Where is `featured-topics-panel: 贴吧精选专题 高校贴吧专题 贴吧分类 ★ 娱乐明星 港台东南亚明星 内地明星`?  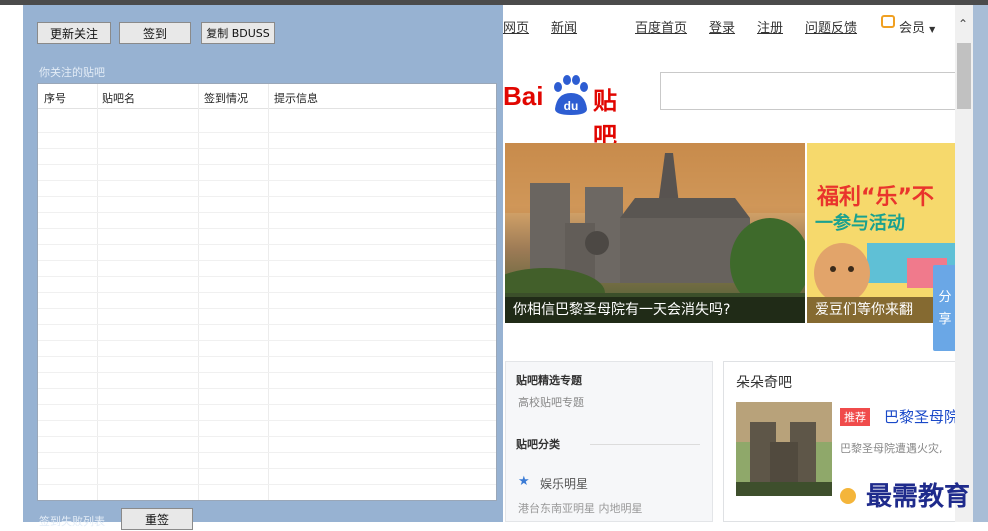
featured-topics-panel: 贴吧精选专题 高校贴吧专题 贴吧分类 ★ 娱乐明星 港台东南亚明星 内地明星 is located at coordinates (609, 441).